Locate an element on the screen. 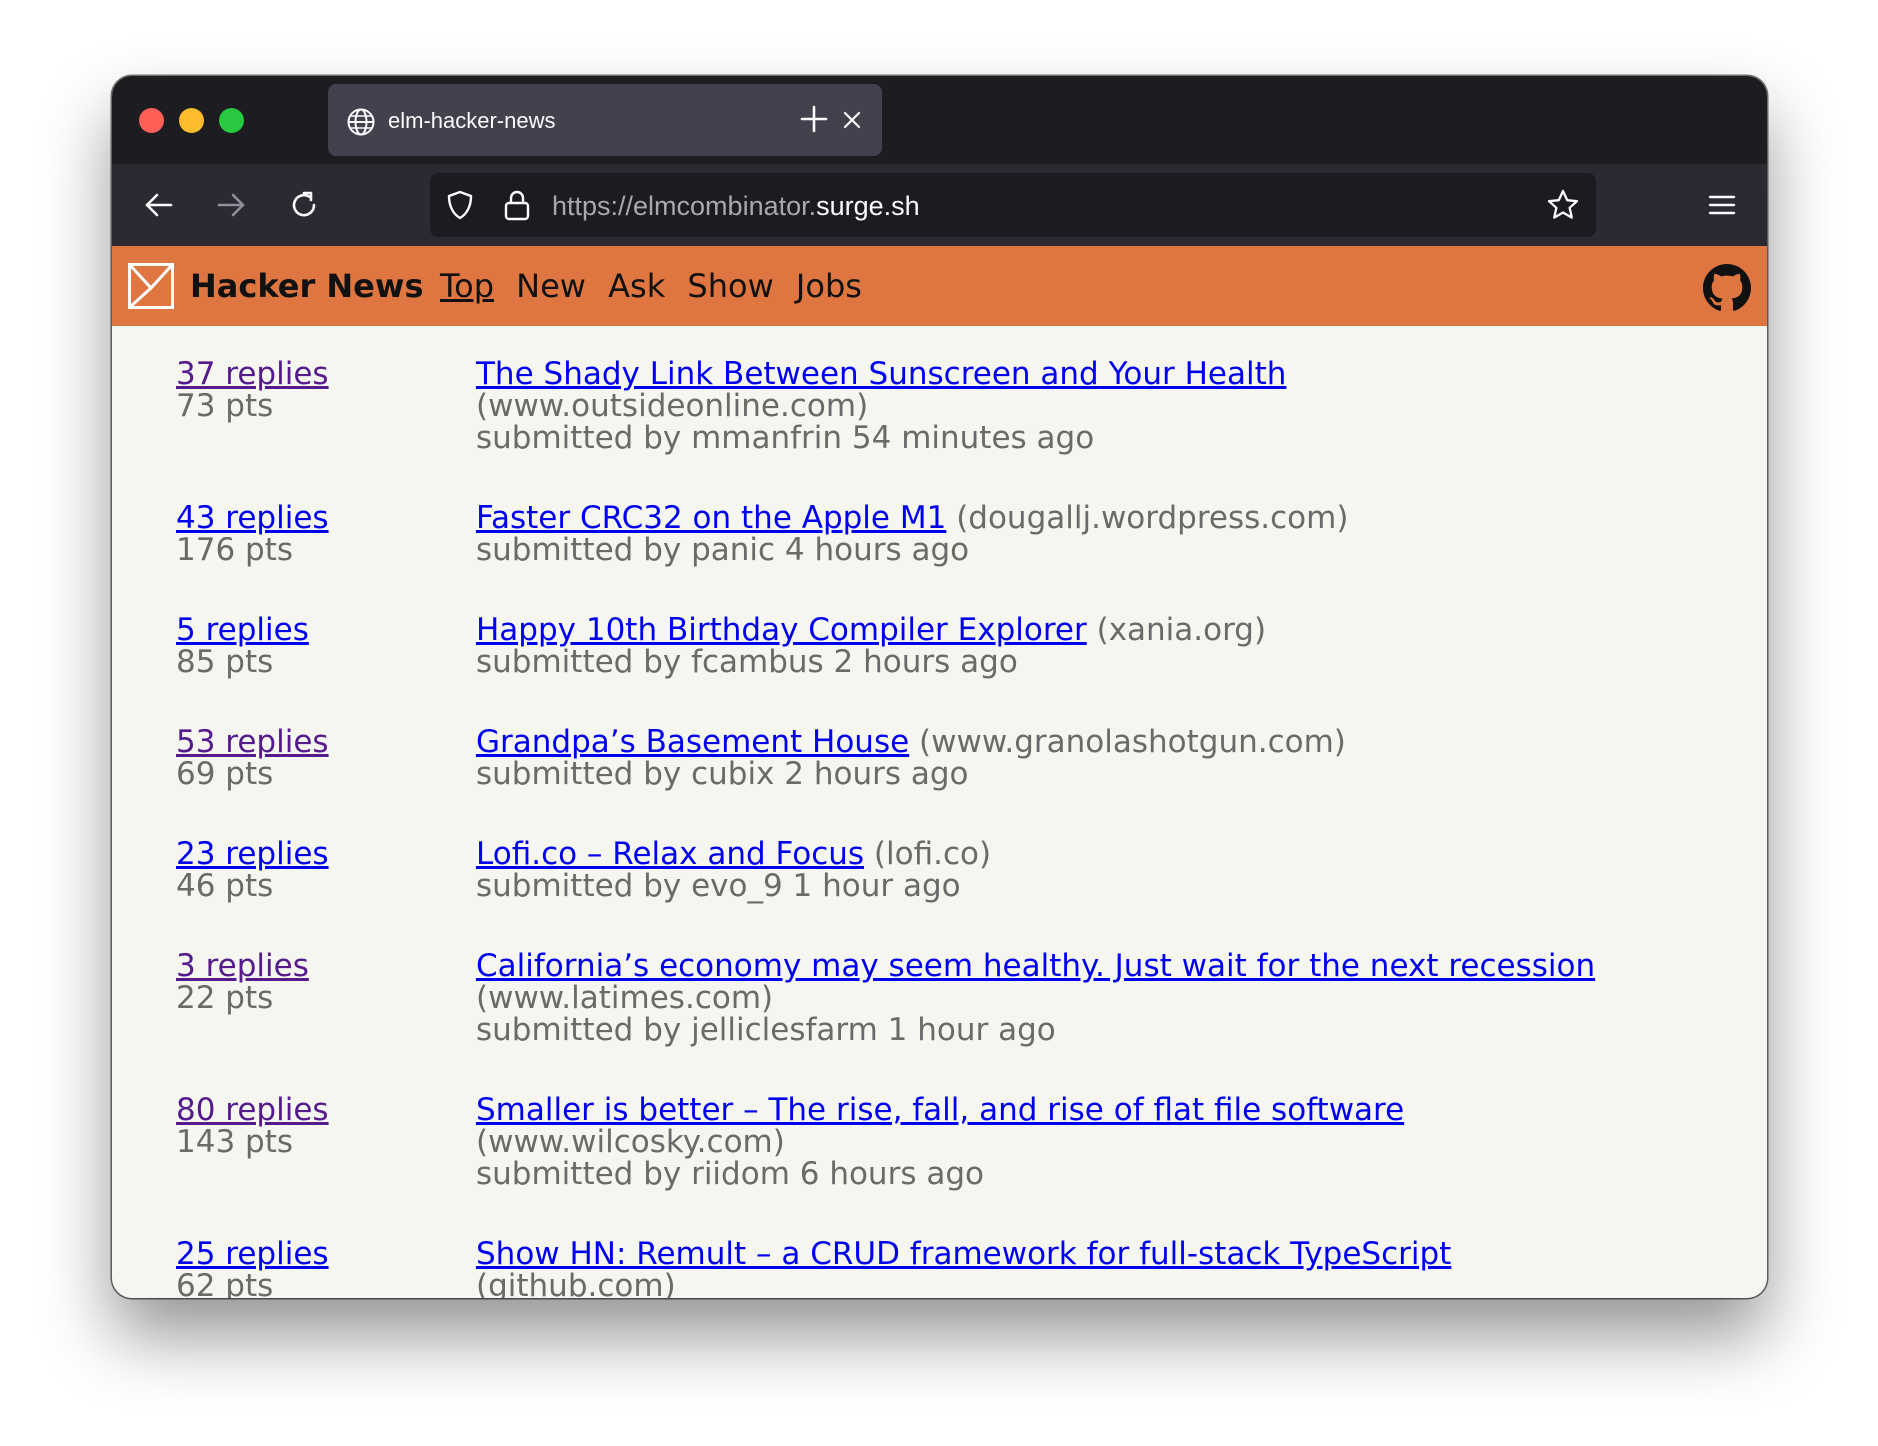  points-text: 85 pts is located at coordinates (225, 662).